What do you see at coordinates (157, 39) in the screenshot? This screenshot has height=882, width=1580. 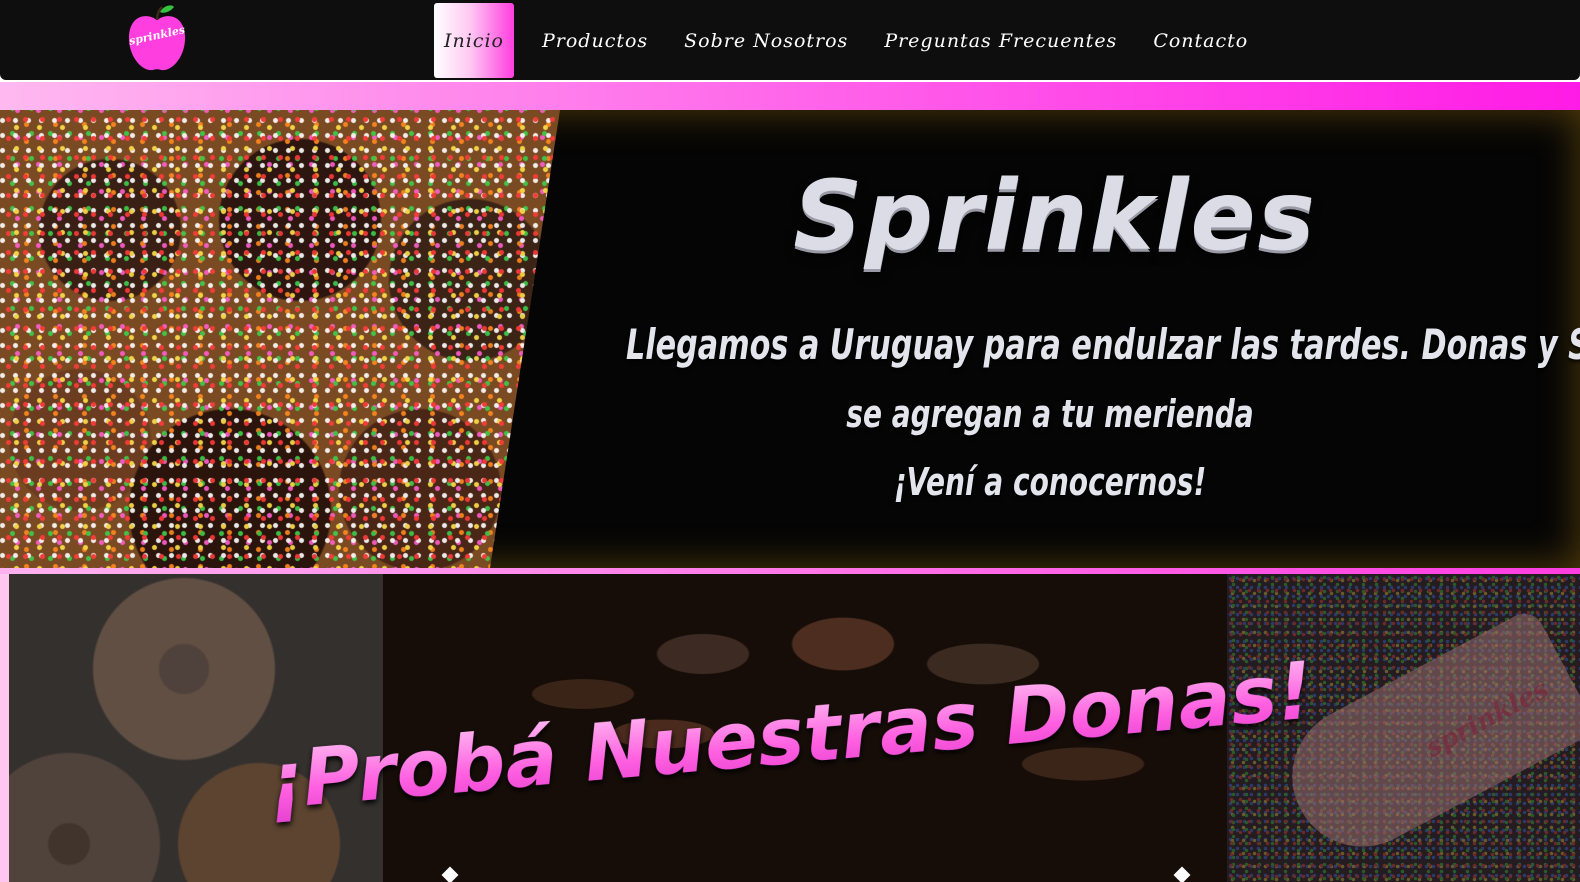 I see `sprinkles-logo: sprinkles` at bounding box center [157, 39].